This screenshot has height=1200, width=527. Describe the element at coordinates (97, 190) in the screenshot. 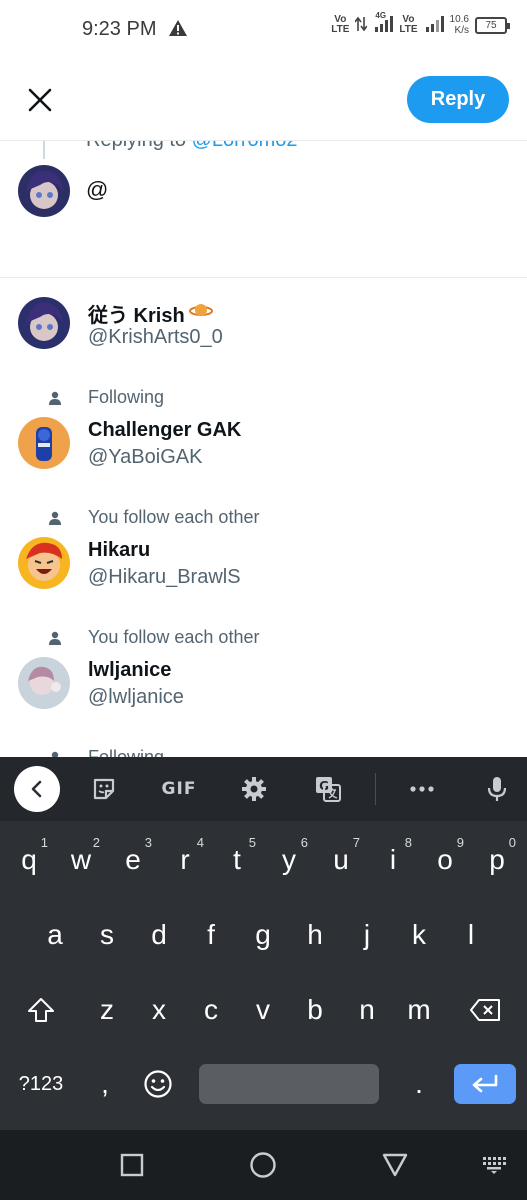

I see `tweet-text-input: @` at that location.